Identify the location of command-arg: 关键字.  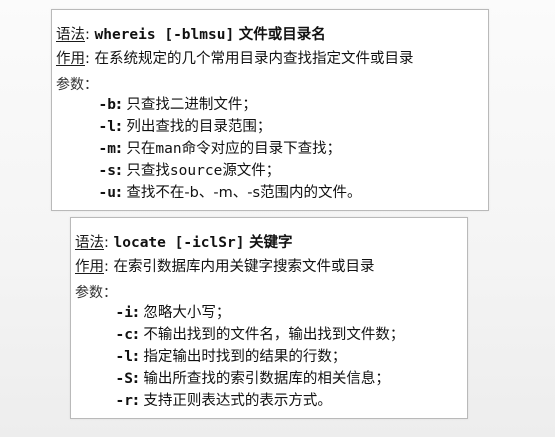
(271, 243).